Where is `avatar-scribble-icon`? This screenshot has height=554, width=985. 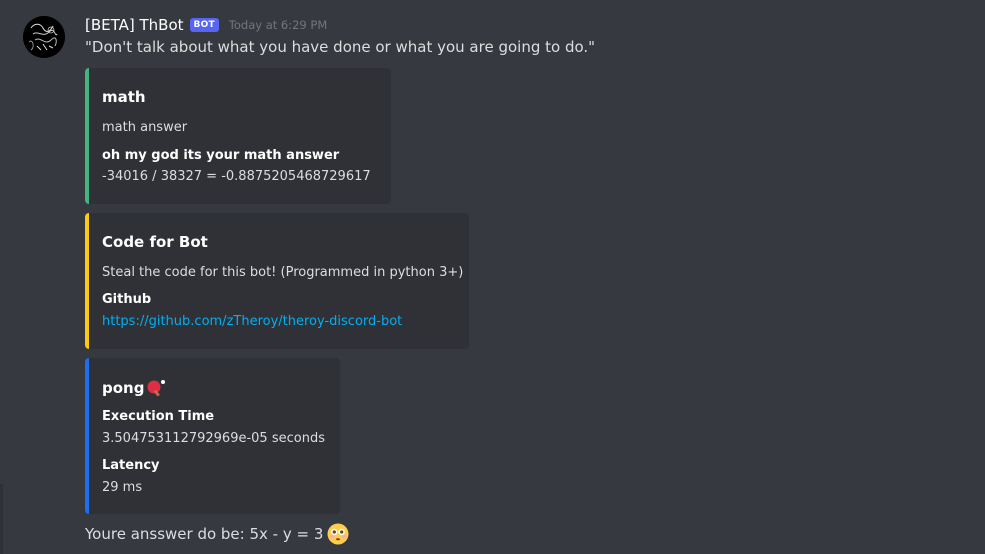 avatar-scribble-icon is located at coordinates (44, 37).